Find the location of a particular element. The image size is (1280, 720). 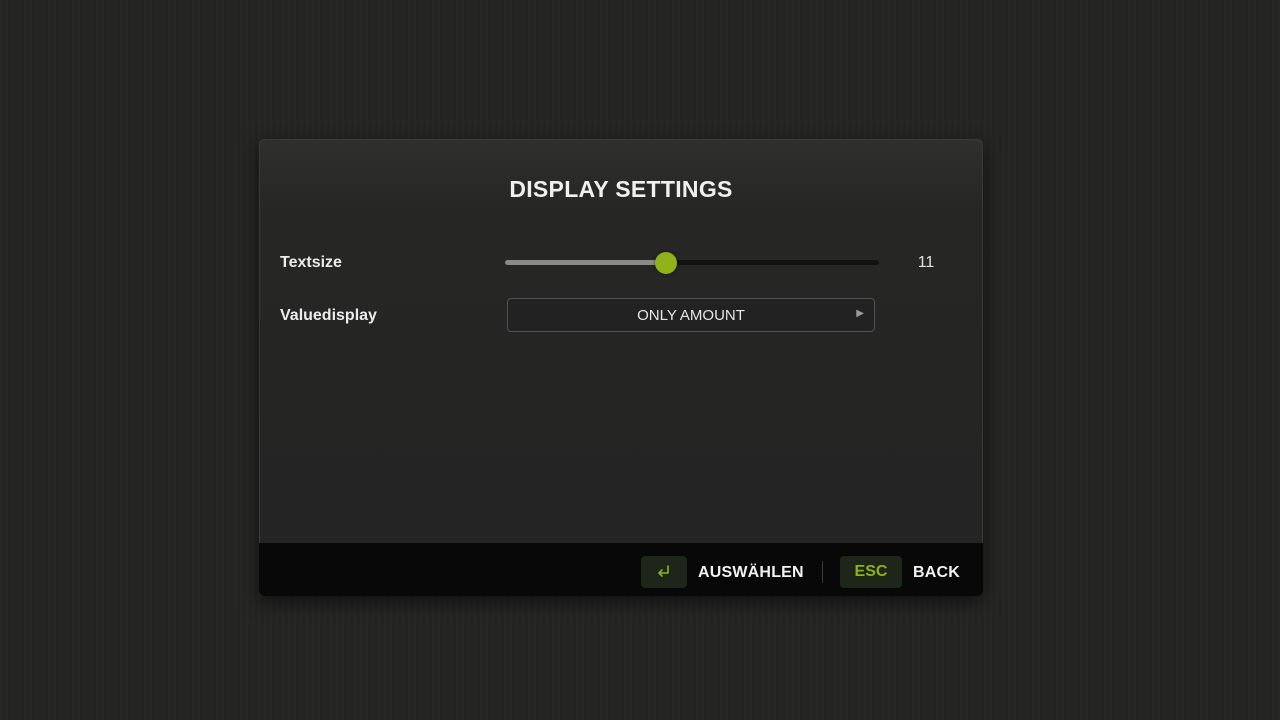

valuedisplay-selector: ONLY AMOUNT ▶ is located at coordinates (691, 315).